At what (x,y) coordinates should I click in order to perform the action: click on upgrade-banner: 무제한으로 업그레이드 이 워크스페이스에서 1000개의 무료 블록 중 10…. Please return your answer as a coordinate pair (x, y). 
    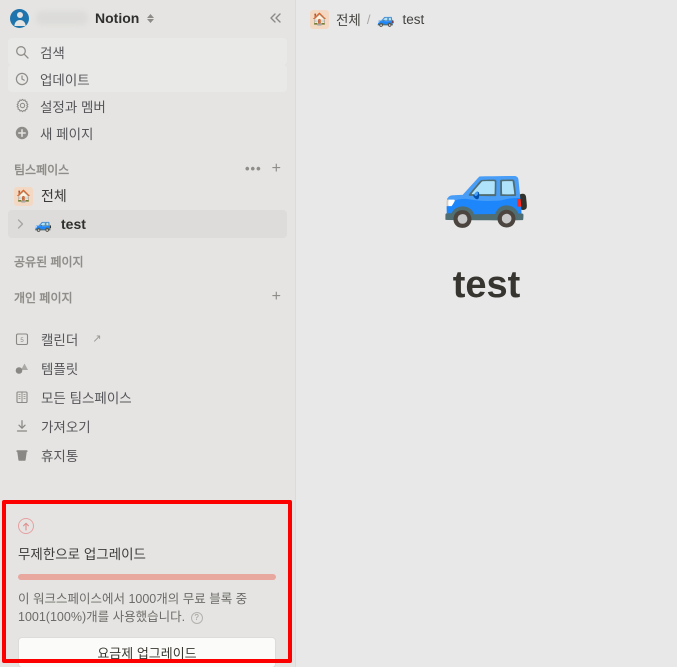
    Looking at the image, I should click on (147, 587).